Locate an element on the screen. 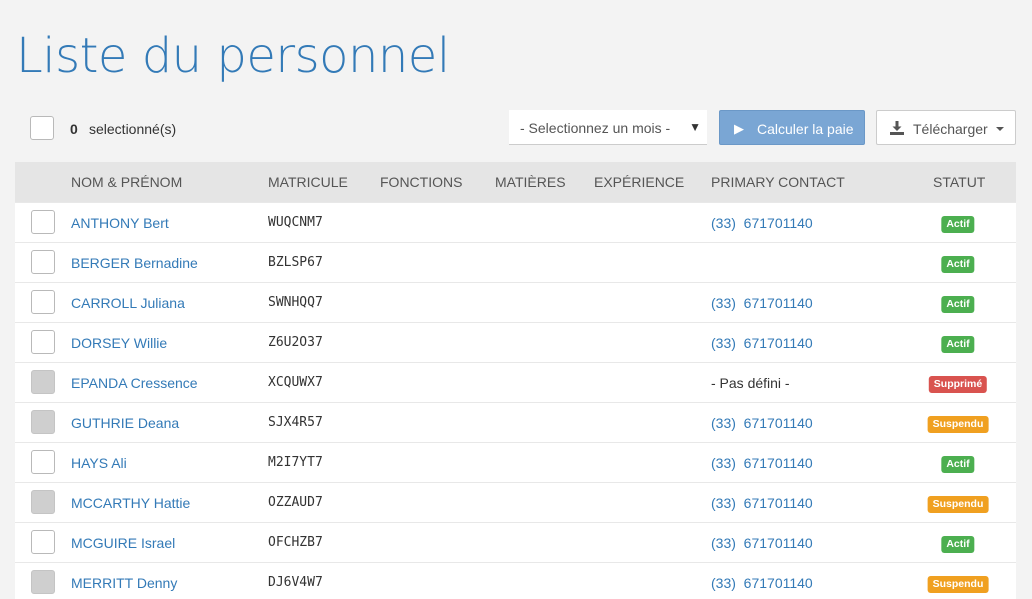  month-select-value: - Selectionnez un mois - is located at coordinates (595, 128).